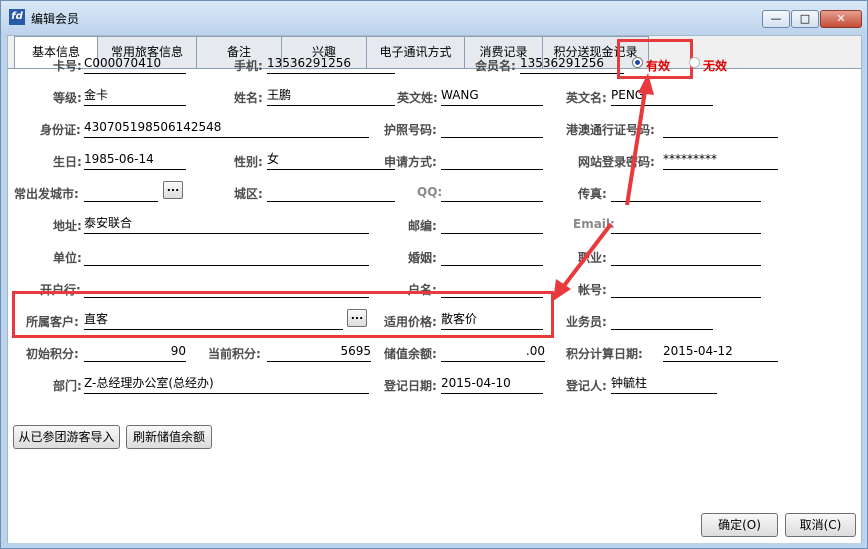 The height and width of the screenshot is (549, 868). What do you see at coordinates (586, 386) in the screenshot?
I see `registrar-label: 登记人:` at bounding box center [586, 386].